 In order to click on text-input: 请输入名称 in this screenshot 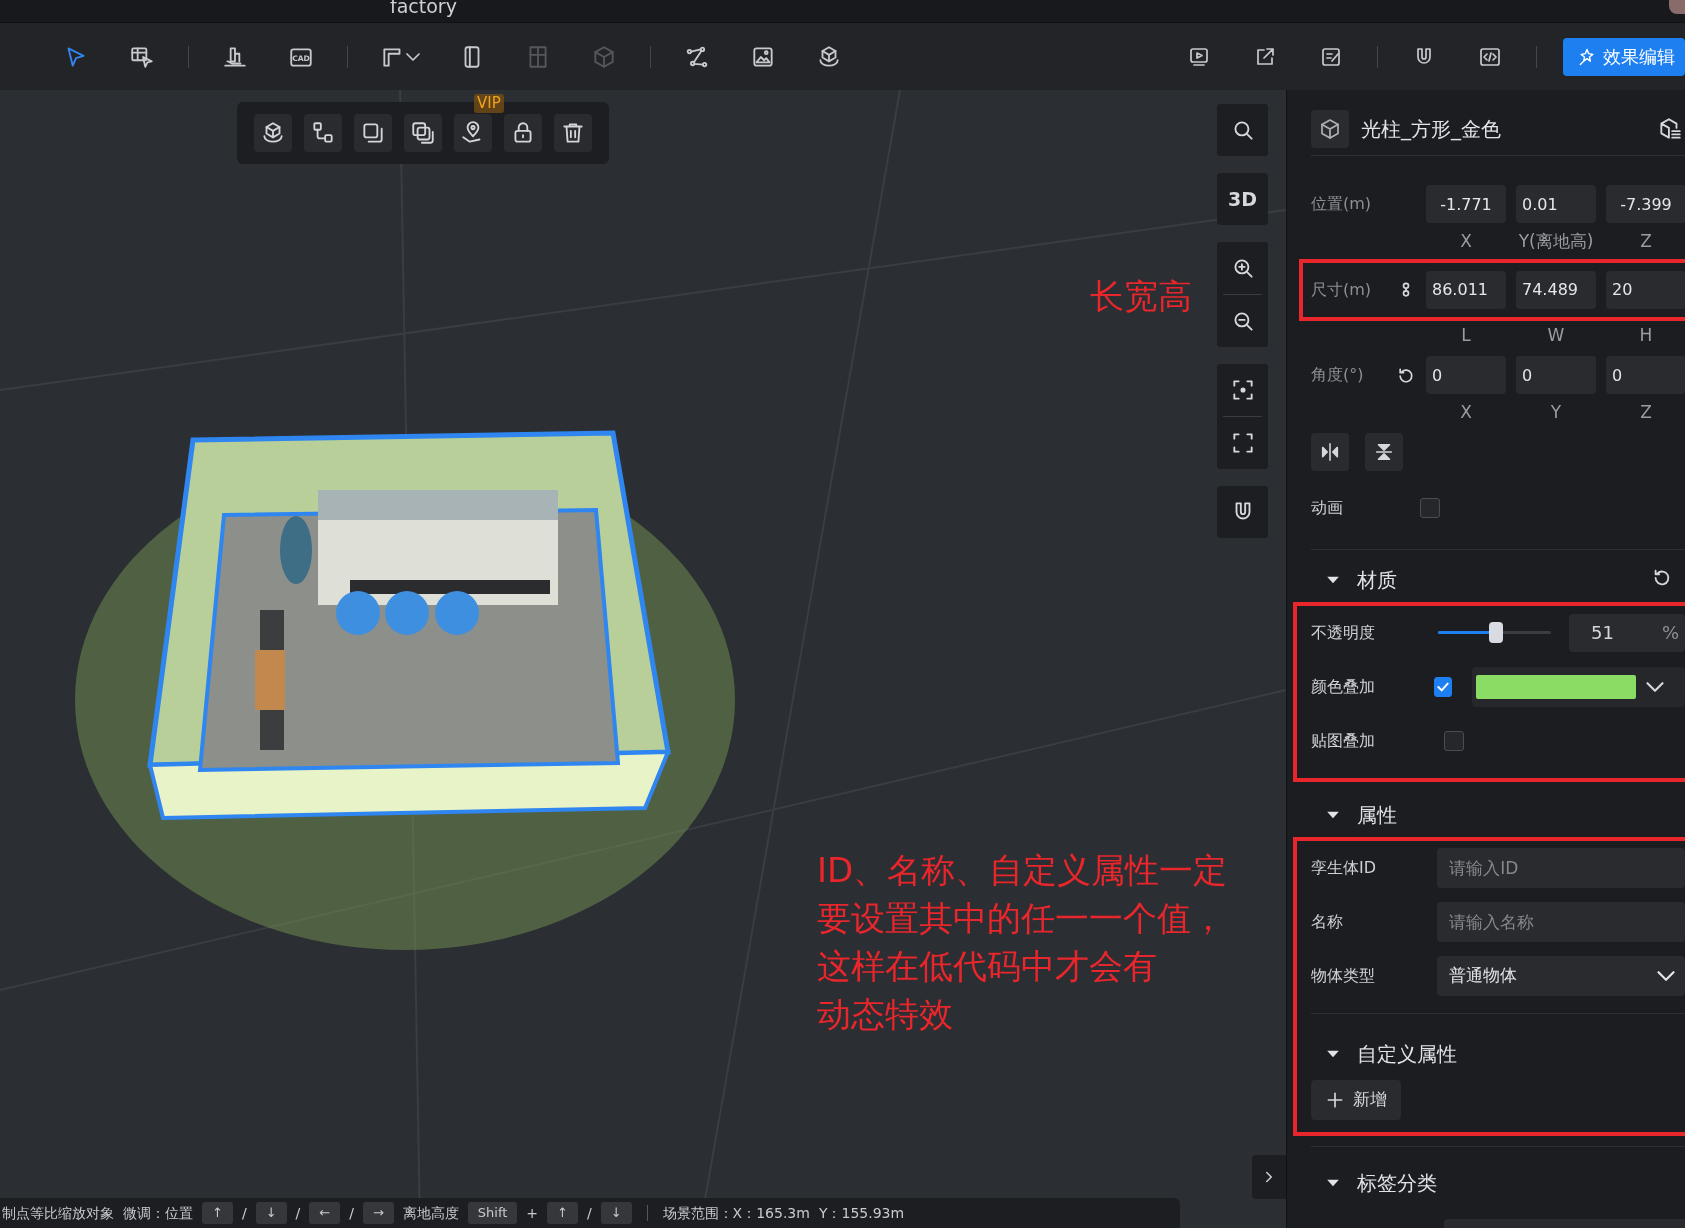, I will do `click(1561, 921)`.